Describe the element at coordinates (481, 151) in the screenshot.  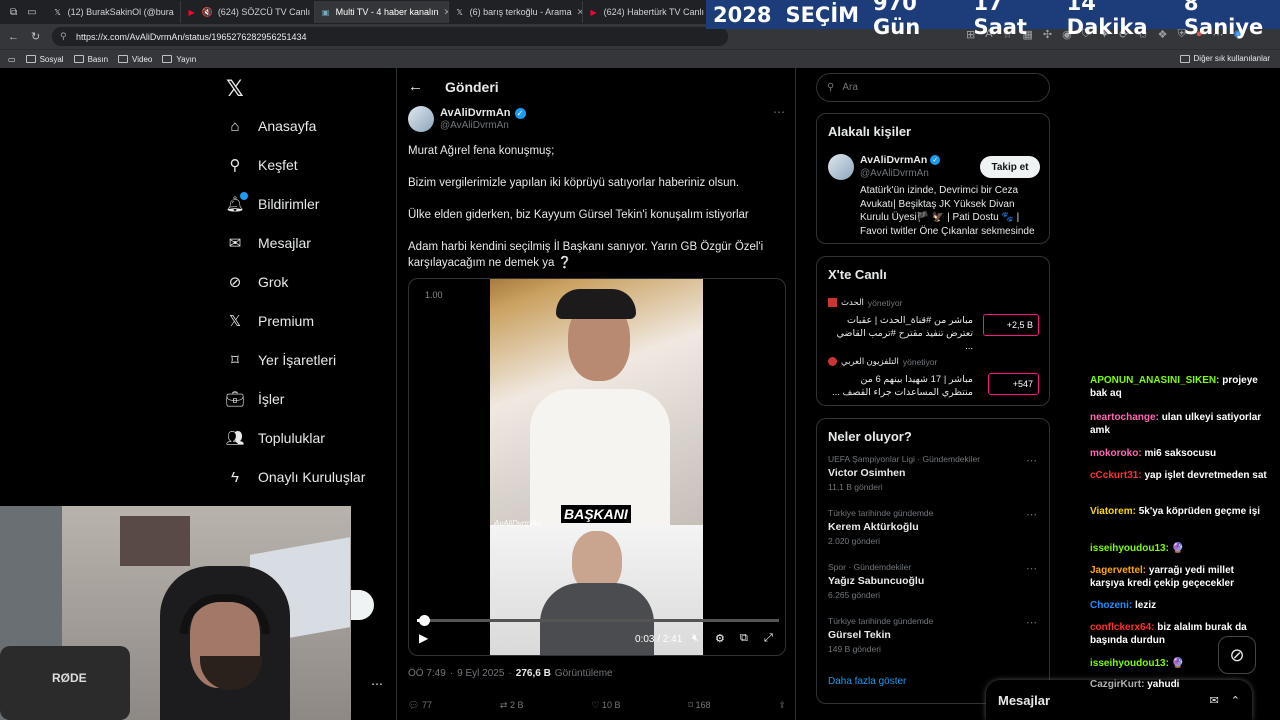
I see `post-paragraph: Murat Ağırel fena konuşmuş;` at that location.